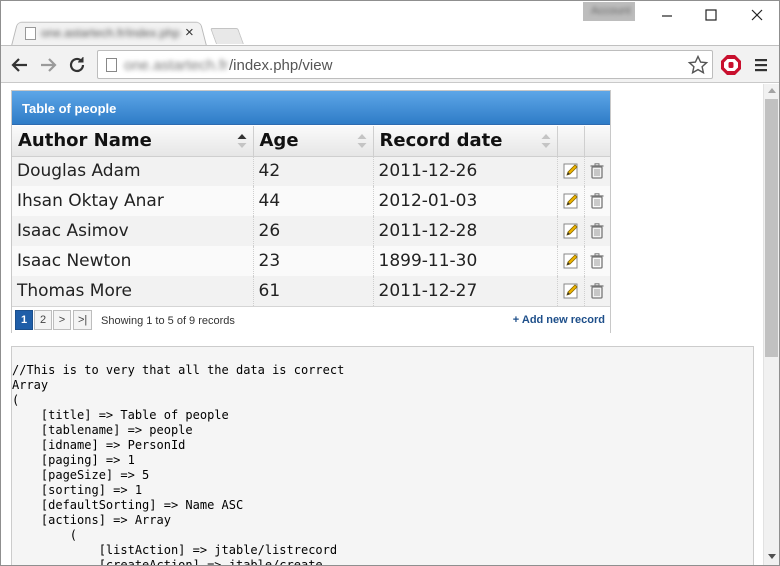 The image size is (780, 566). What do you see at coordinates (390, 23) in the screenshot?
I see `title-bar: one.astartech.fr/index.php × Account` at bounding box center [390, 23].